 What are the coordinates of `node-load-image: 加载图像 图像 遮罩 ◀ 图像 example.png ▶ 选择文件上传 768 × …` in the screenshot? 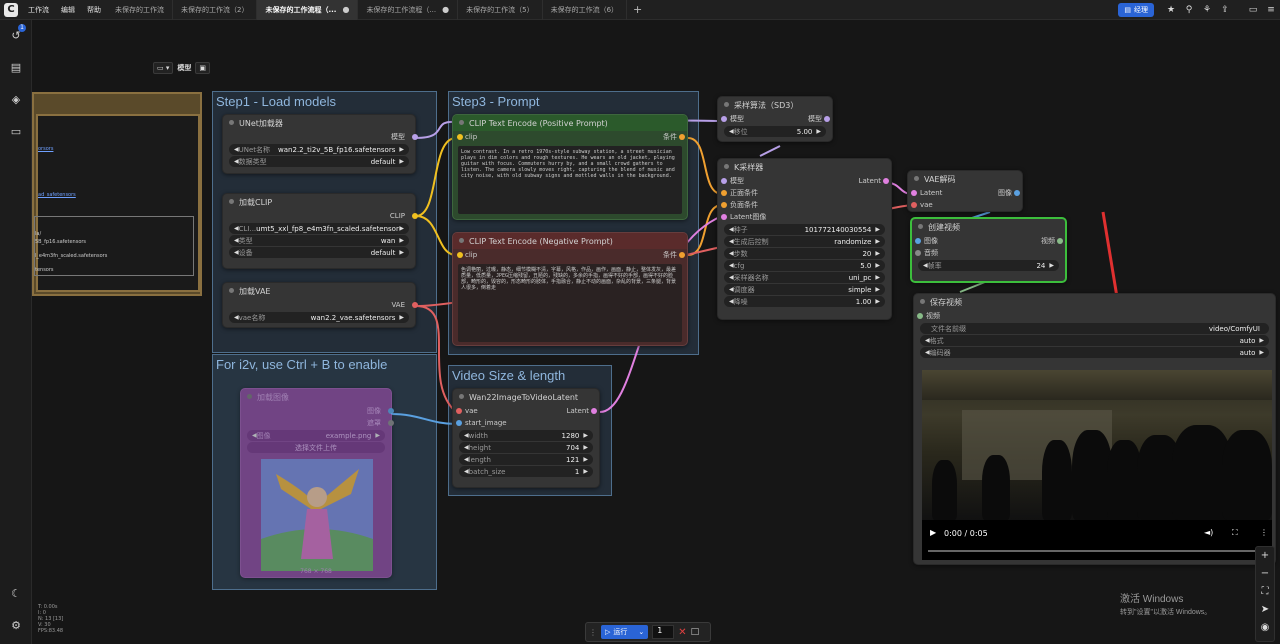 It's located at (317, 483).